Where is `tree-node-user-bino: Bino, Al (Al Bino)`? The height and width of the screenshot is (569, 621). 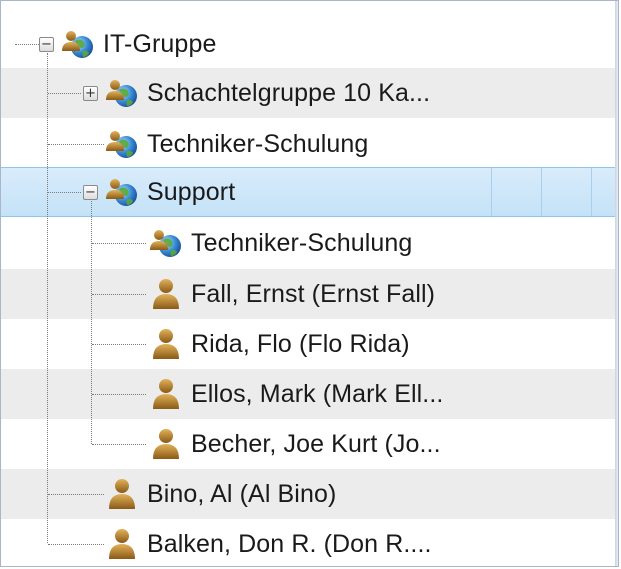
tree-node-user-bino: Bino, Al (Al Bino) is located at coordinates (220, 494).